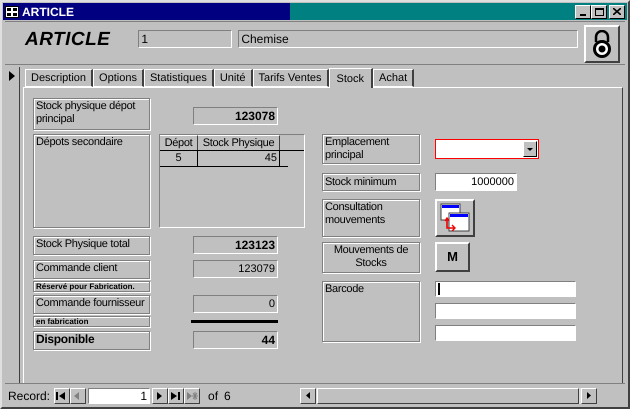  Describe the element at coordinates (408, 39) in the screenshot. I see `name-field: Chemise` at that location.